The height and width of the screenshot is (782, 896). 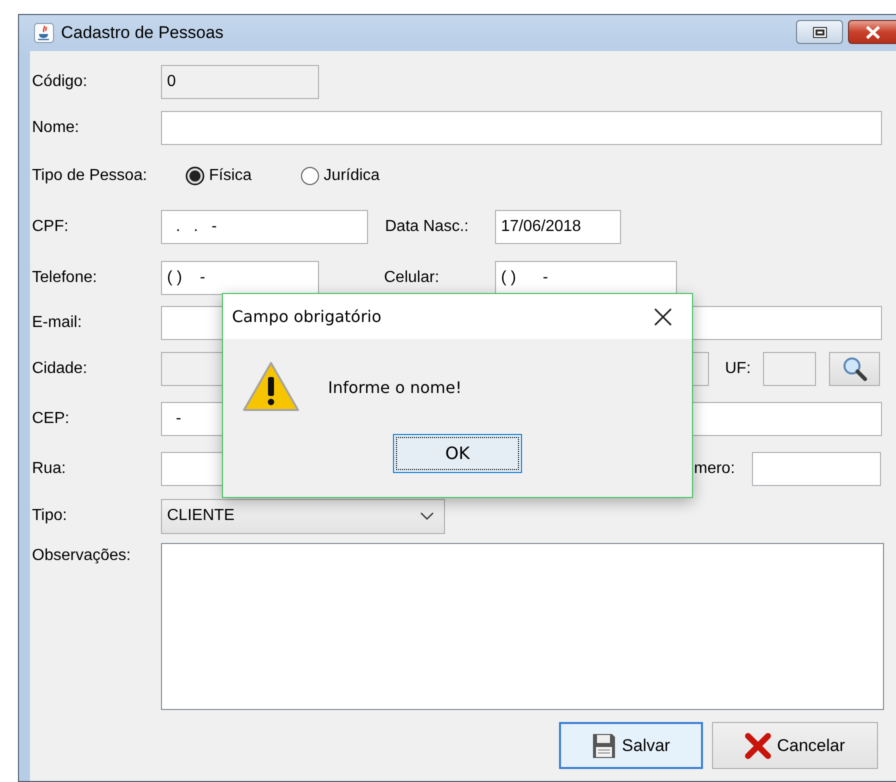 What do you see at coordinates (303, 516) in the screenshot?
I see `type-dropdown: CLIENTE` at bounding box center [303, 516].